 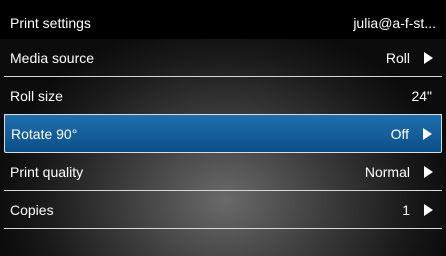 What do you see at coordinates (36, 96) in the screenshot?
I see `setting-label: Roll size` at bounding box center [36, 96].